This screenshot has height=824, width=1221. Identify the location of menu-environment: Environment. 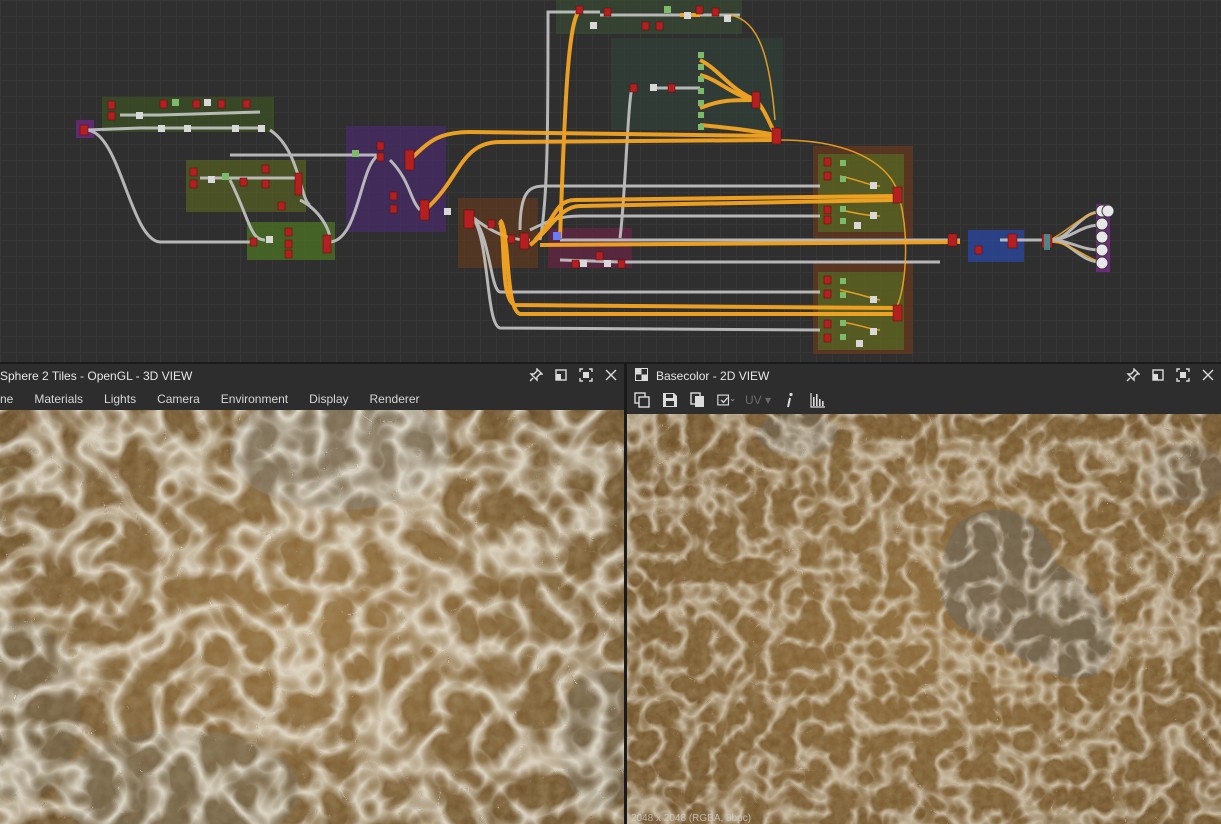
(254, 399).